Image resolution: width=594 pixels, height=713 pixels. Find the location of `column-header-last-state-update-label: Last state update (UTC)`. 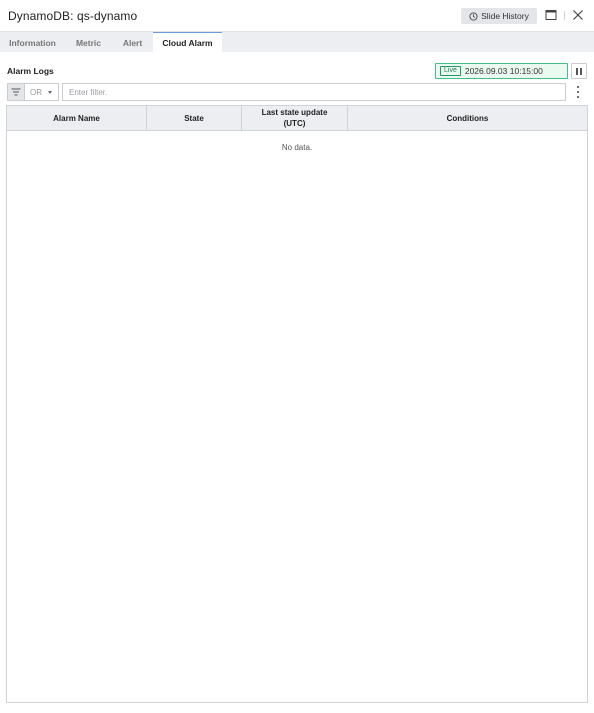

column-header-last-state-update-label: Last state update (UTC) is located at coordinates (294, 118).